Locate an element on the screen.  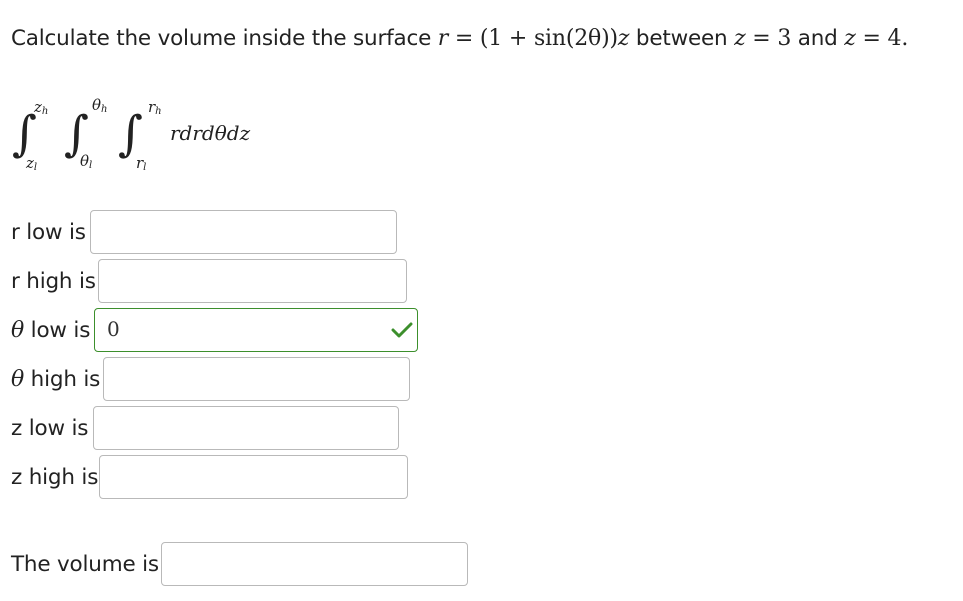
math-z: z is located at coordinates (623, 38).